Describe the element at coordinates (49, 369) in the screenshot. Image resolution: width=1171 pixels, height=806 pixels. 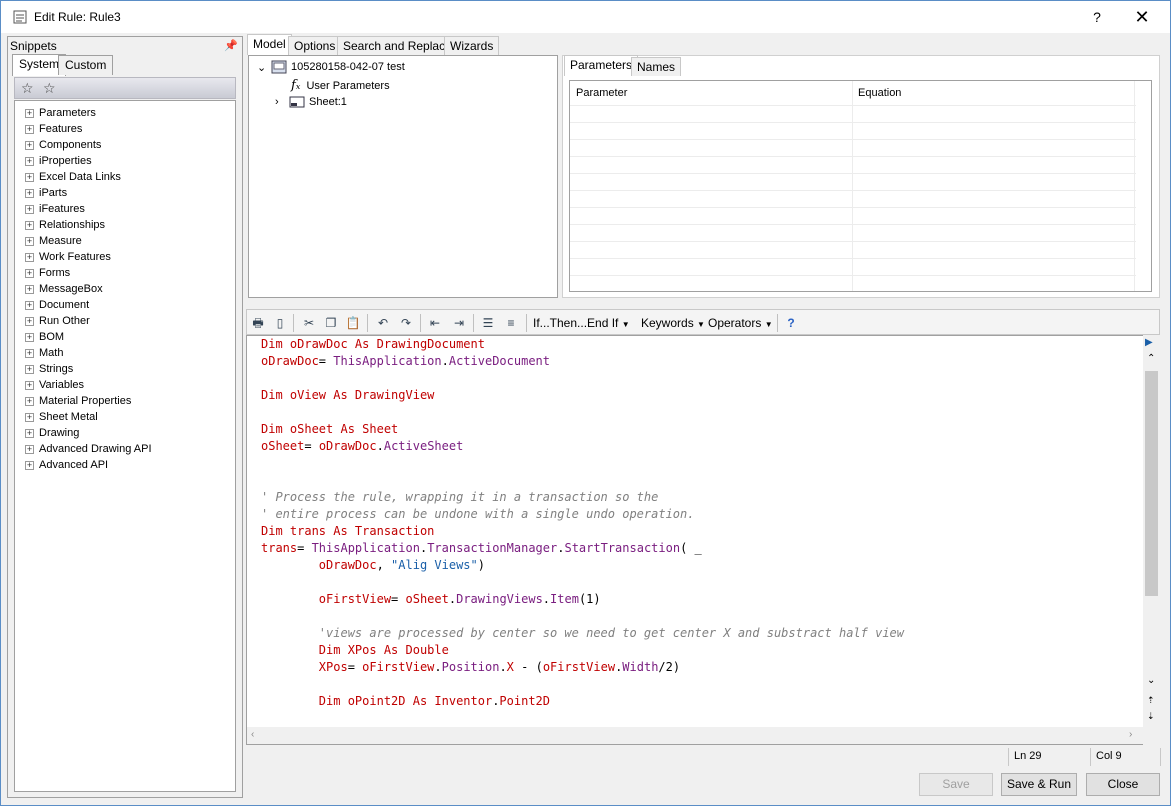
I see `snippet-category: + Strings` at that location.